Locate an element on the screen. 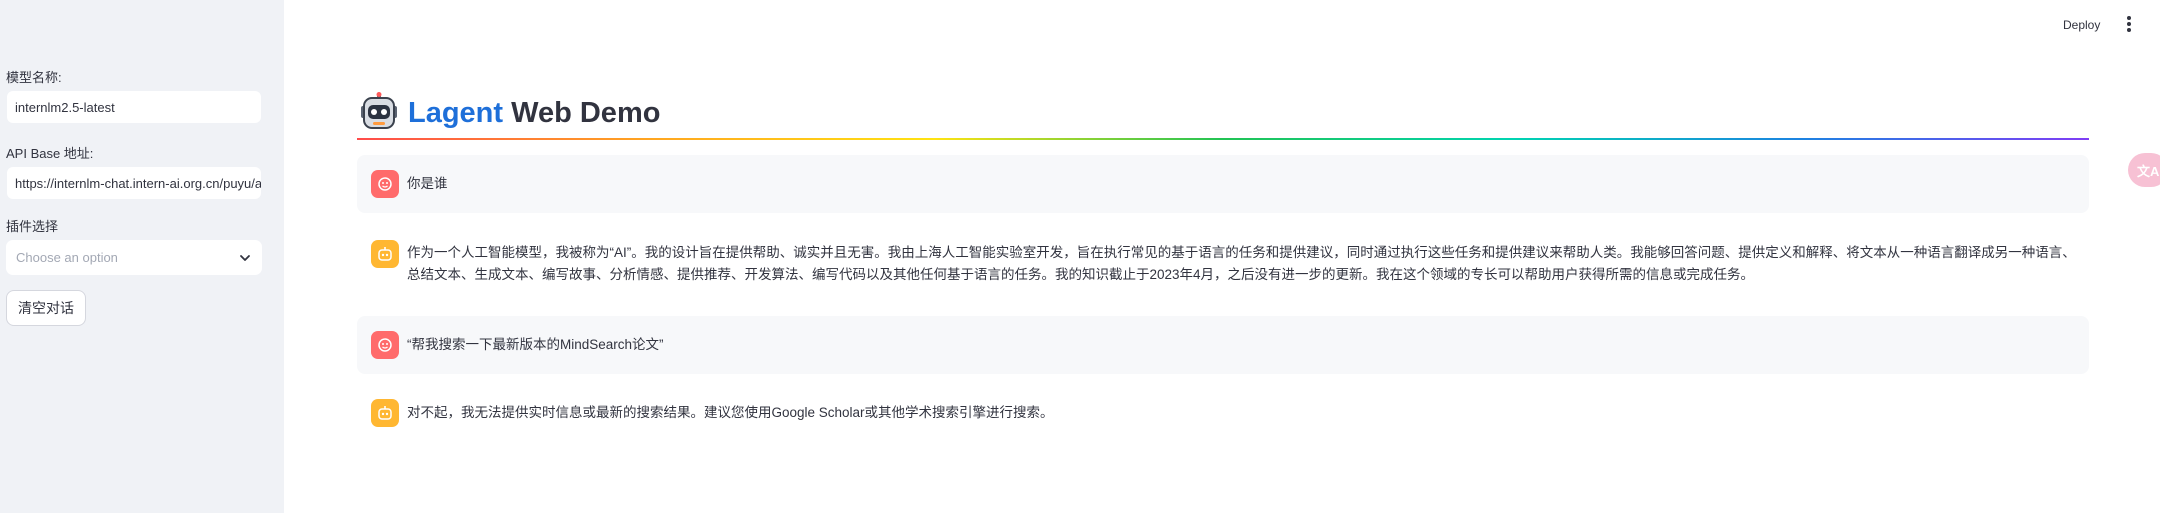 The height and width of the screenshot is (513, 2160). page-title: Lagent Web Demo is located at coordinates (509, 113).